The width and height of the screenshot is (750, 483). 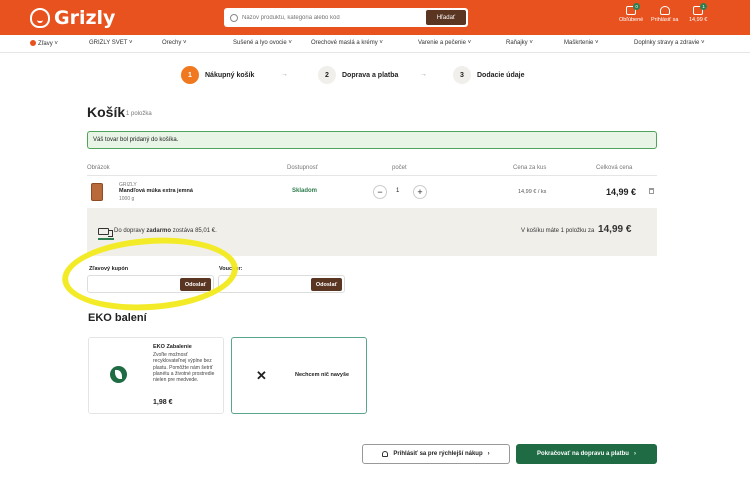 What do you see at coordinates (704, 6) in the screenshot?
I see `cart-badge: 1` at bounding box center [704, 6].